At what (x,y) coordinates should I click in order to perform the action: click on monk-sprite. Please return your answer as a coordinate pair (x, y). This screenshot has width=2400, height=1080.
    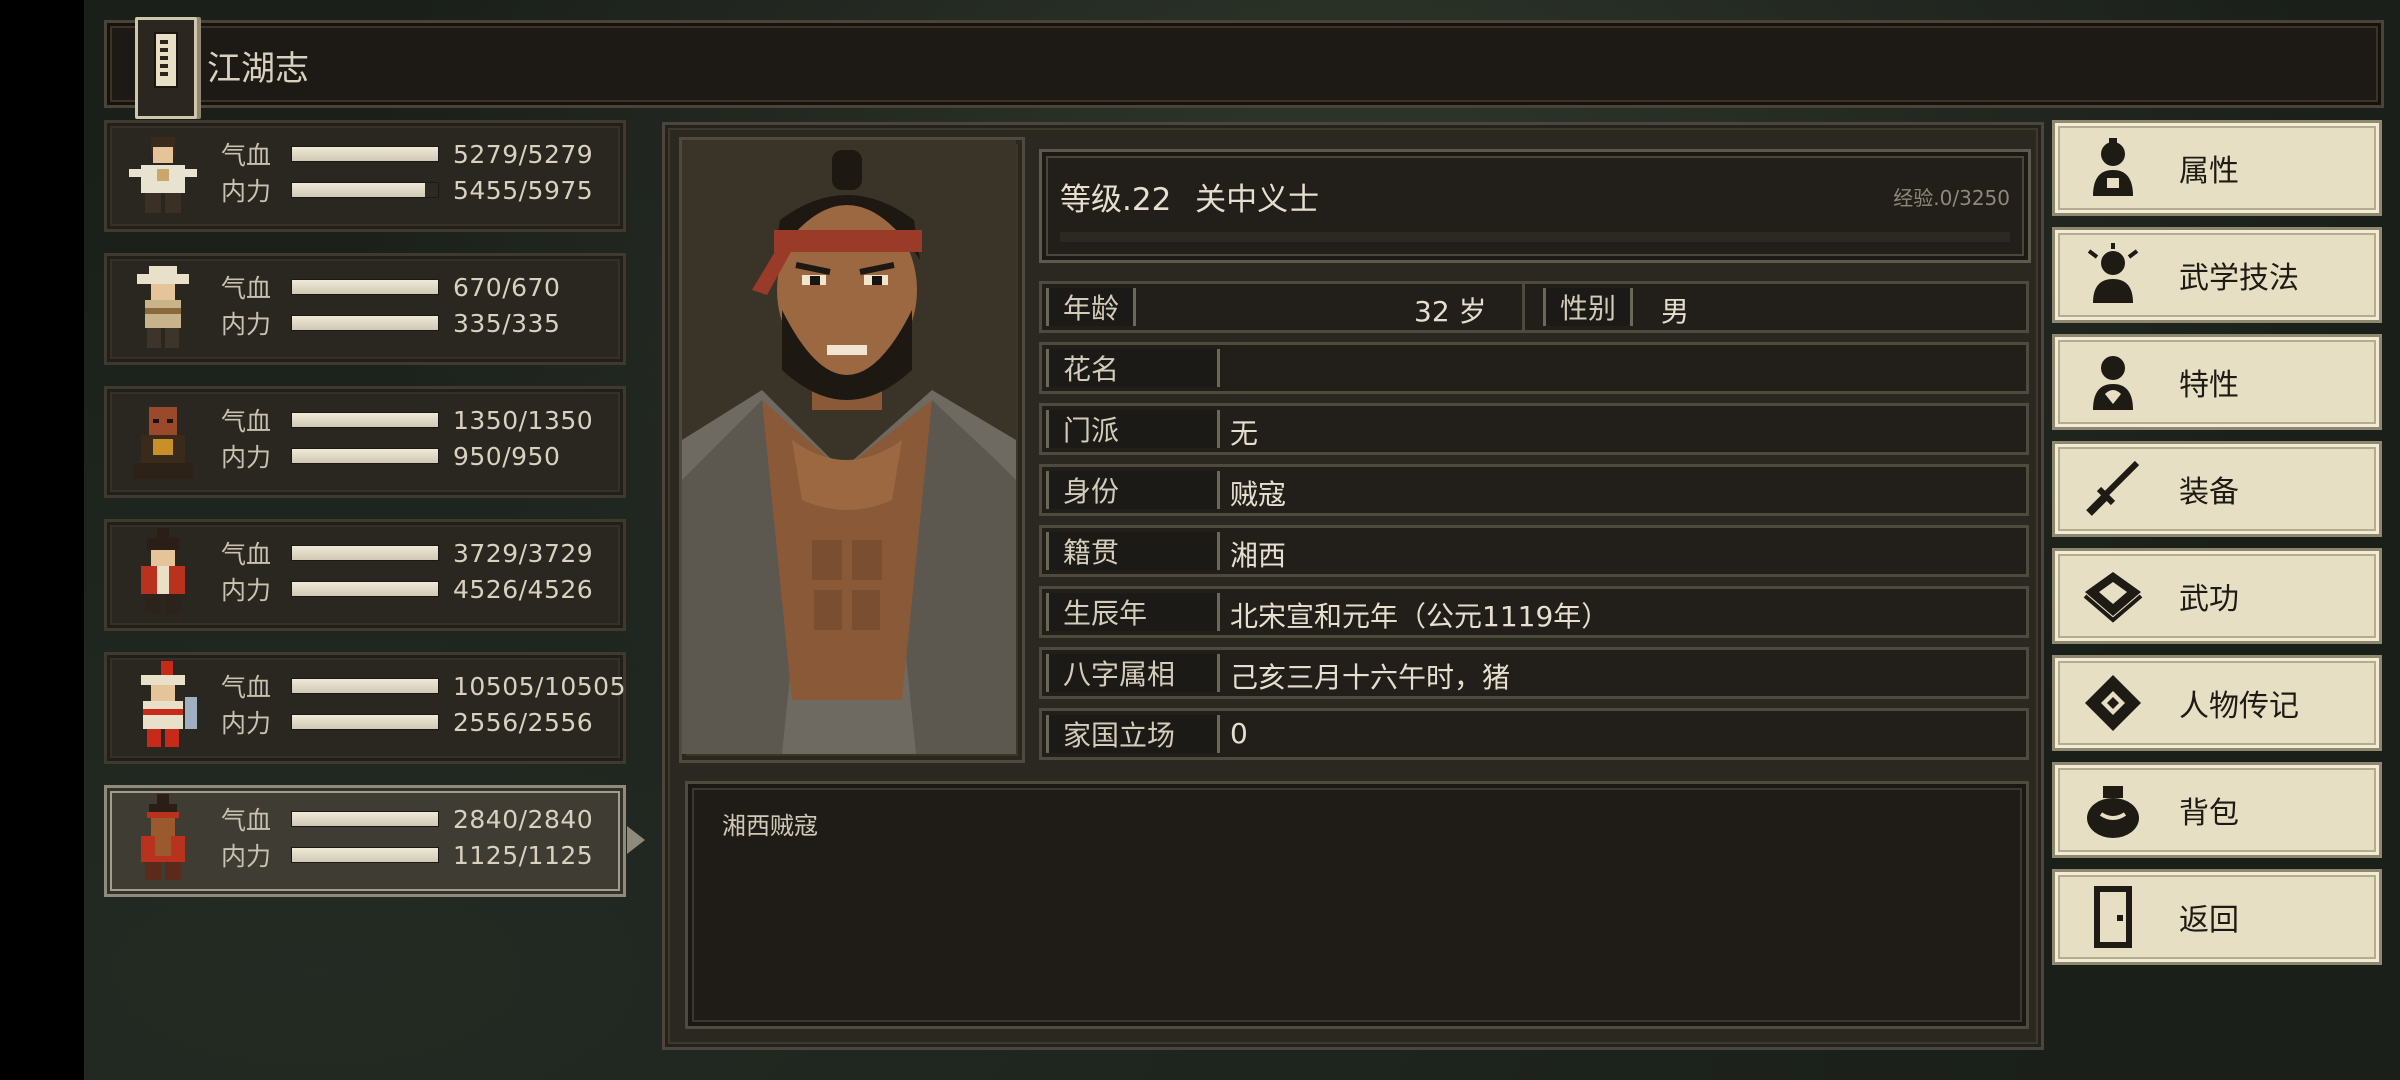
    Looking at the image, I should click on (163, 443).